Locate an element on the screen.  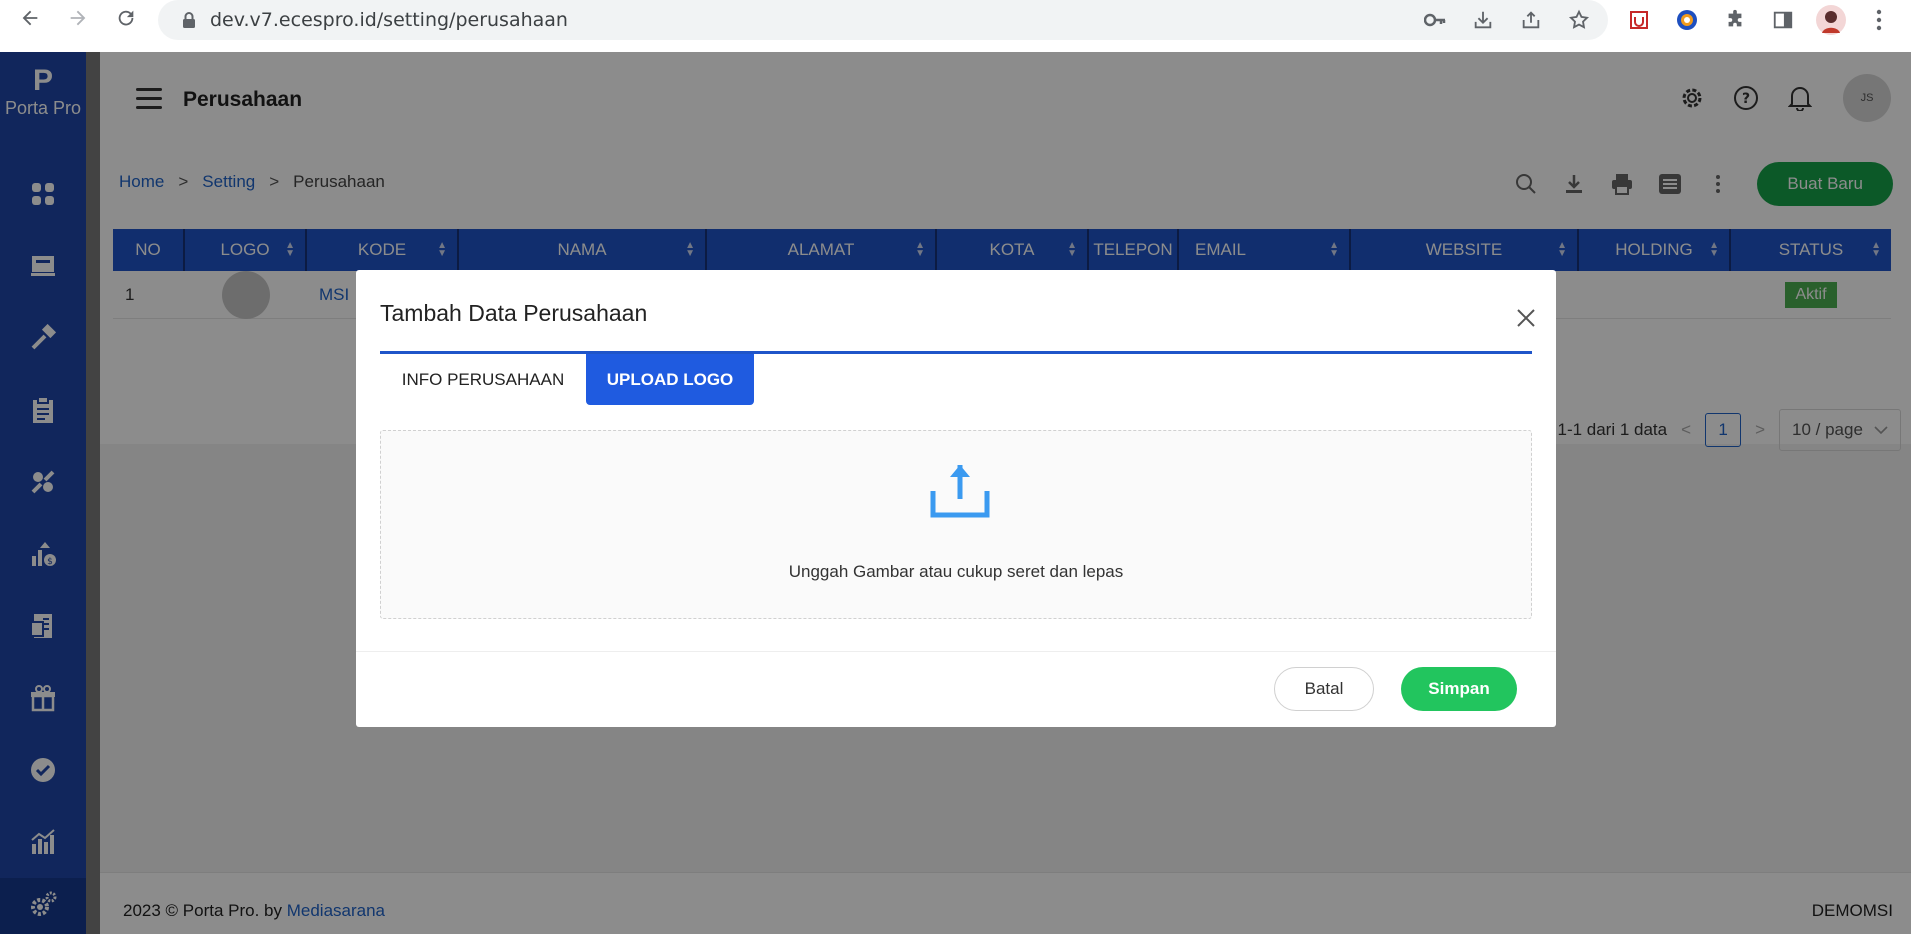
lock-icon is located at coordinates (189, 20).